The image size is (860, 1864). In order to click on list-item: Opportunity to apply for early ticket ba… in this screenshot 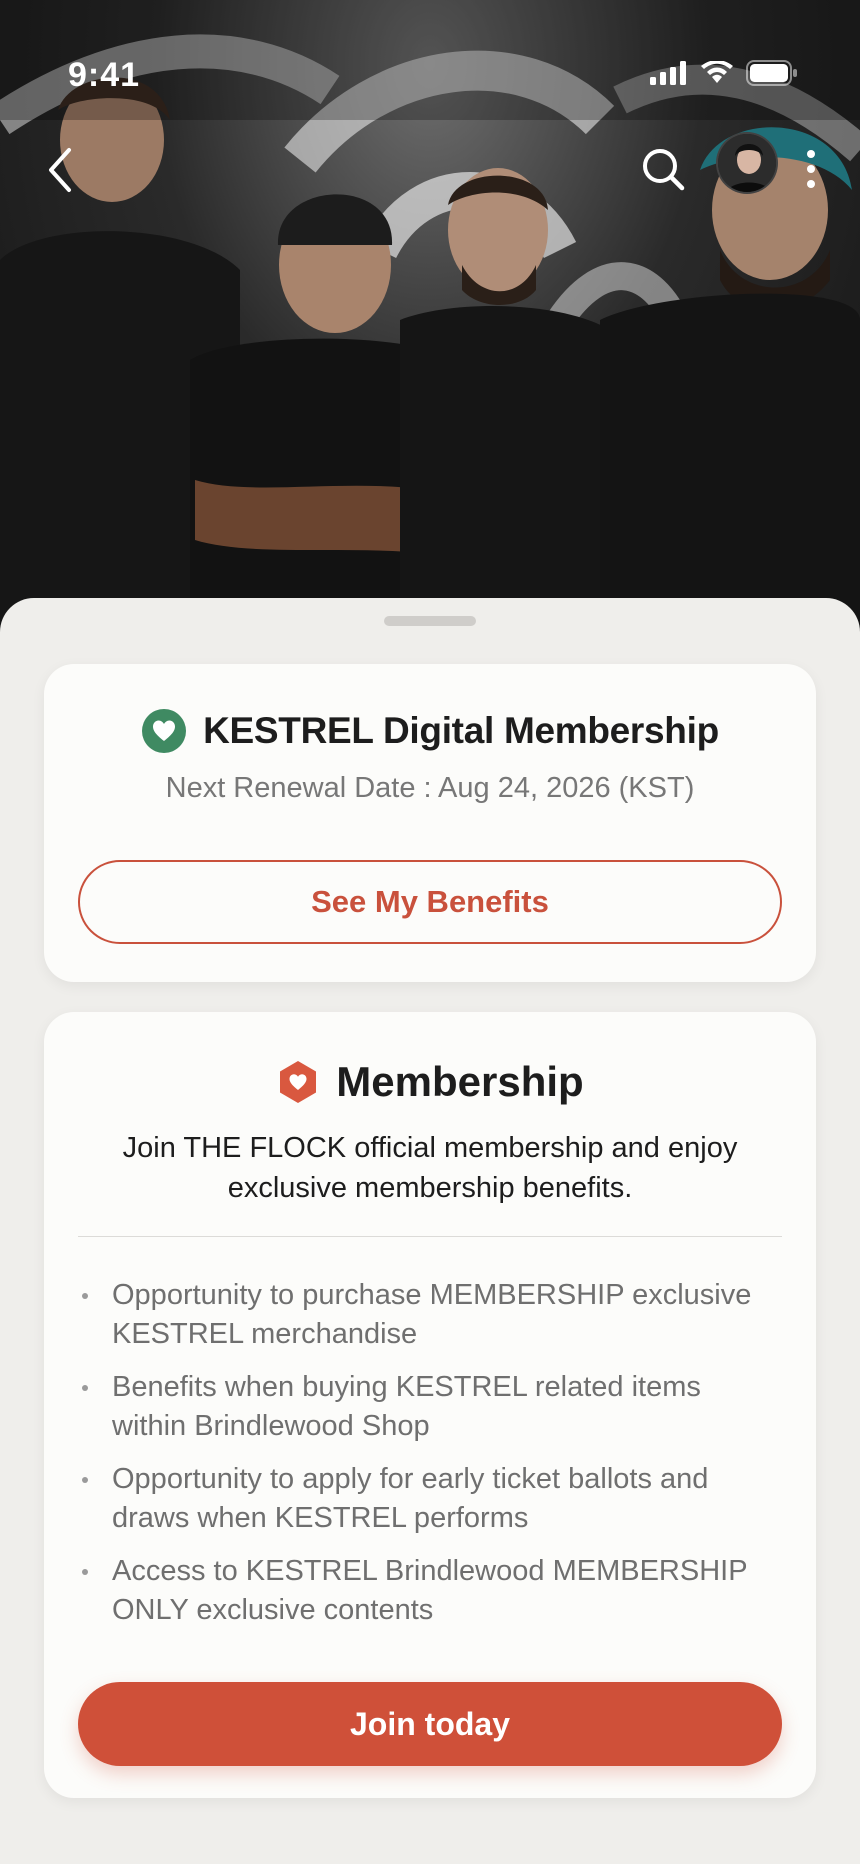, I will do `click(430, 1499)`.